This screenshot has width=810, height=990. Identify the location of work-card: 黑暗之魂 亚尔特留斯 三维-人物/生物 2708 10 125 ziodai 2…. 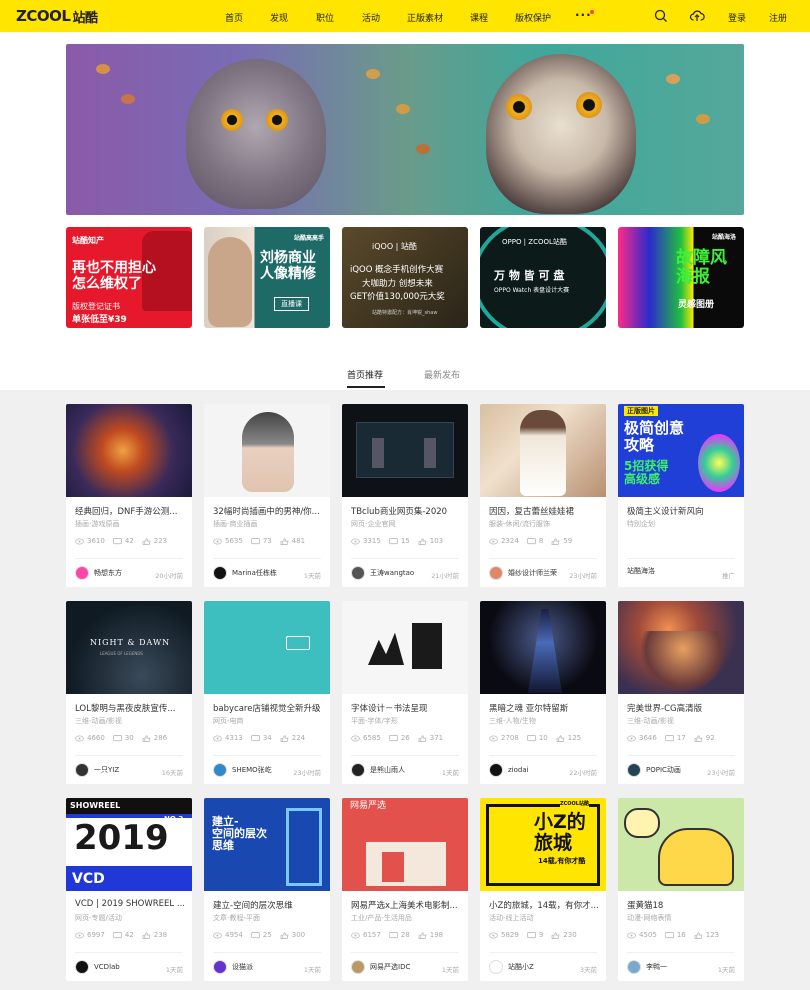
(543, 692).